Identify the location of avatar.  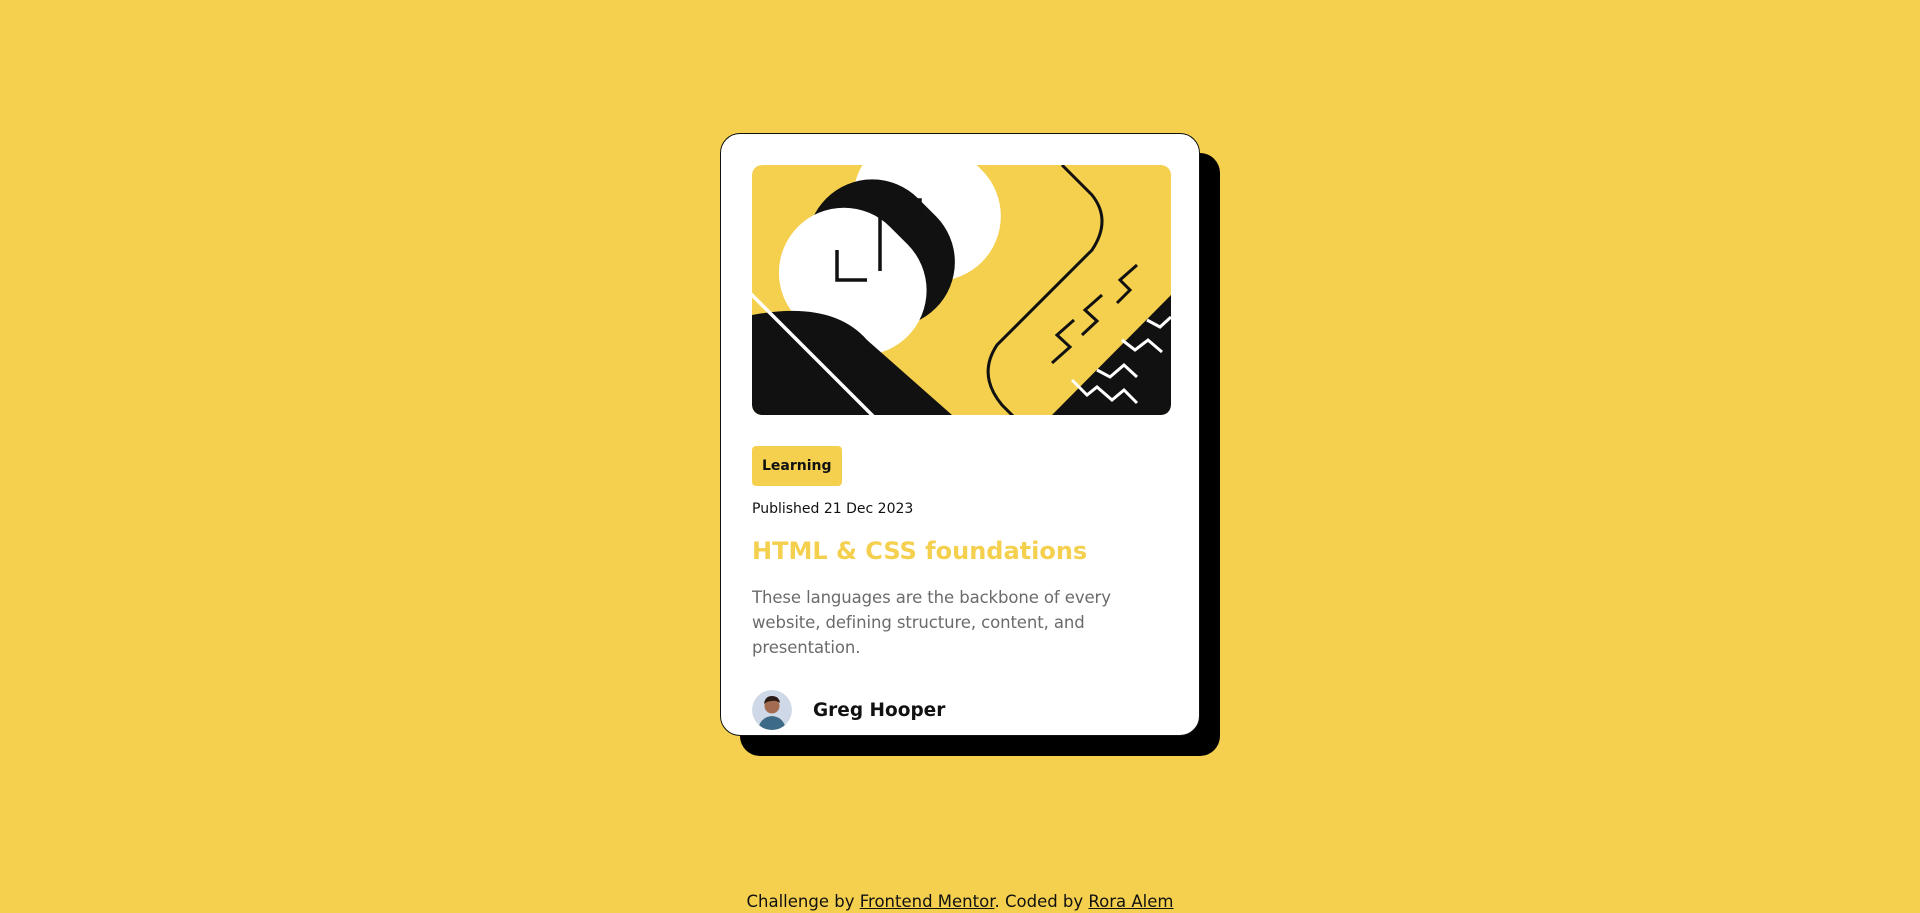
(772, 710).